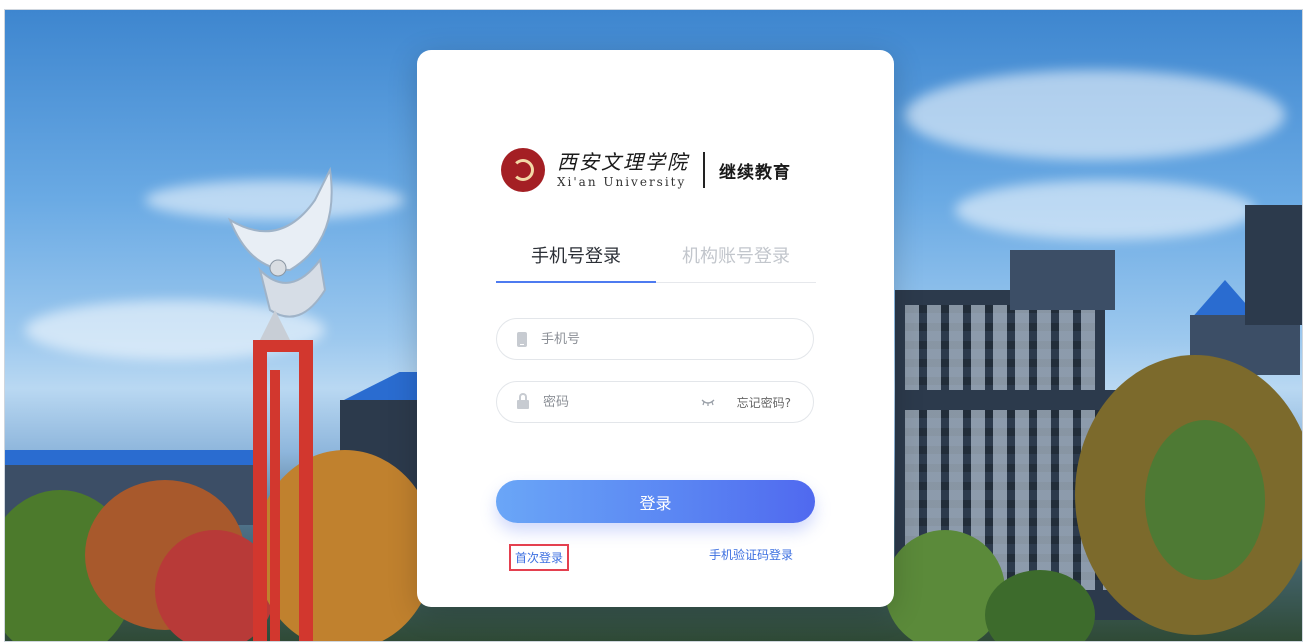  I want to click on eye-closed-icon, so click(708, 402).